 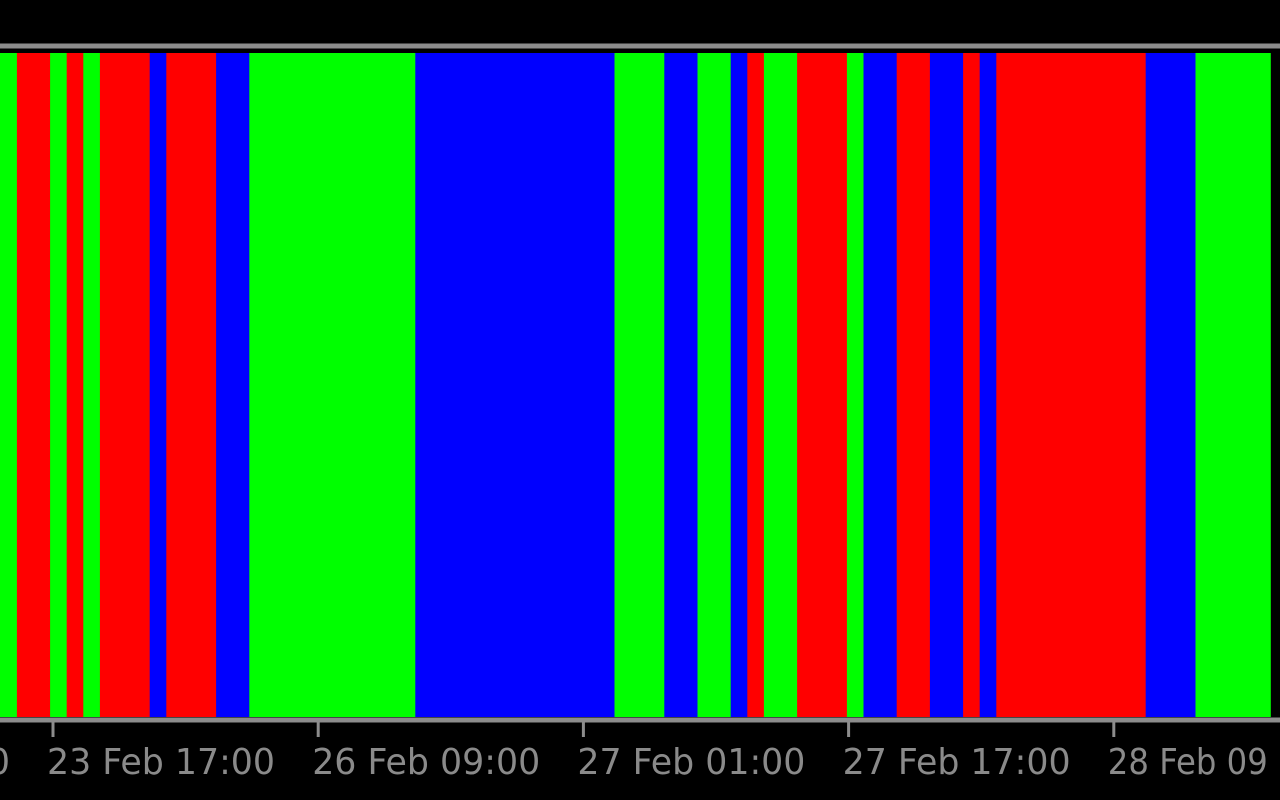 What do you see at coordinates (957, 762) in the screenshot?
I see `x-tick-label: 27 Feb 17:00` at bounding box center [957, 762].